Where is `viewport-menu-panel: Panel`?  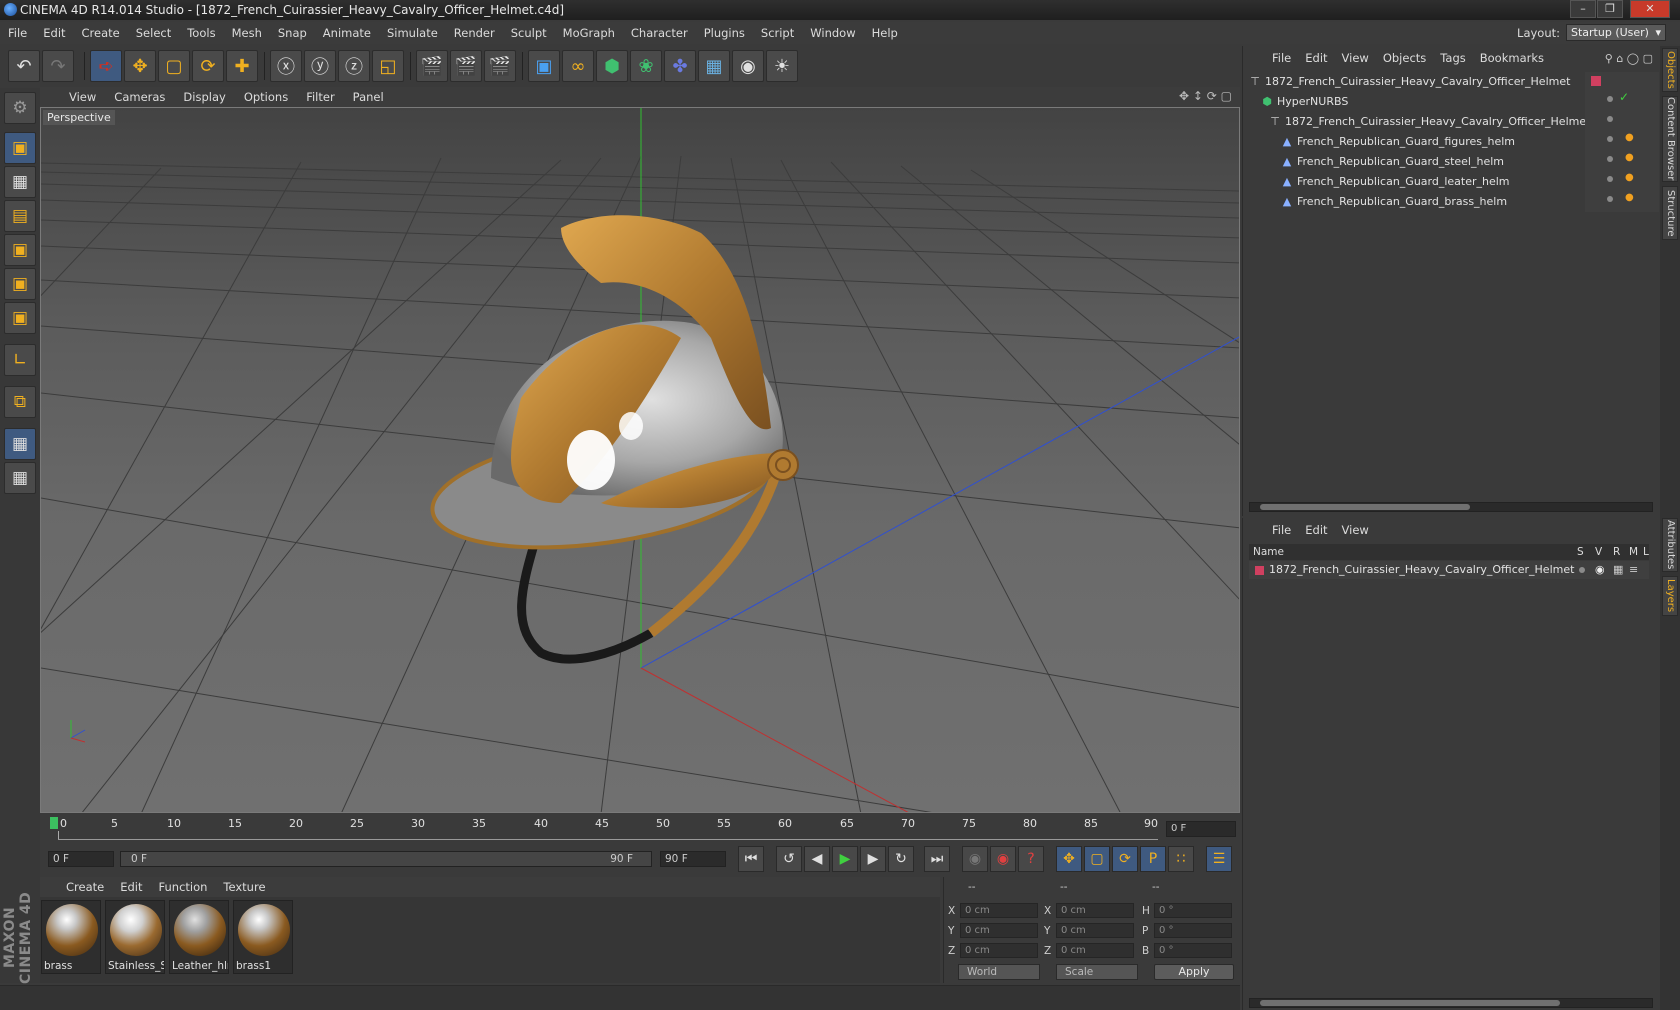
viewport-menu-panel: Panel is located at coordinates (368, 97).